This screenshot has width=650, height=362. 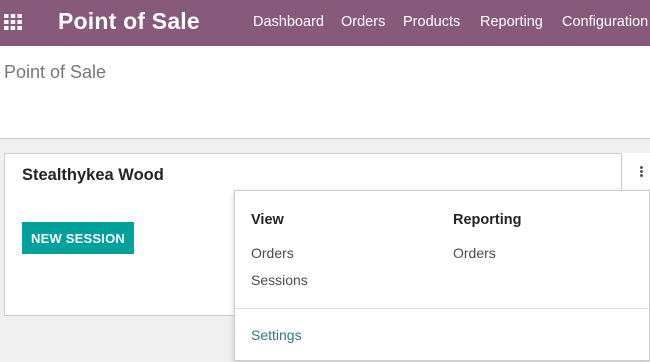 What do you see at coordinates (511, 22) in the screenshot?
I see `menu-reporting: Reporting` at bounding box center [511, 22].